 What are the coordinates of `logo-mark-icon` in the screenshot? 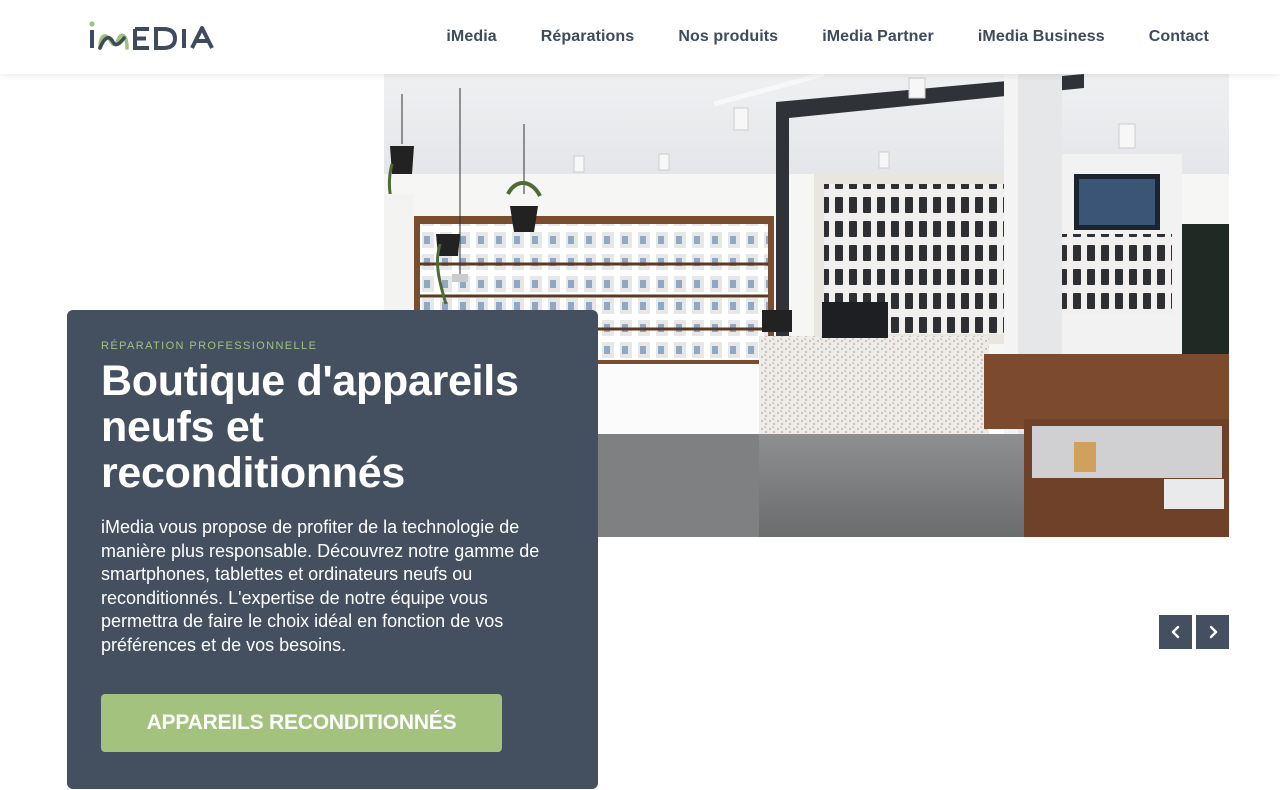 It's located at (151, 35).